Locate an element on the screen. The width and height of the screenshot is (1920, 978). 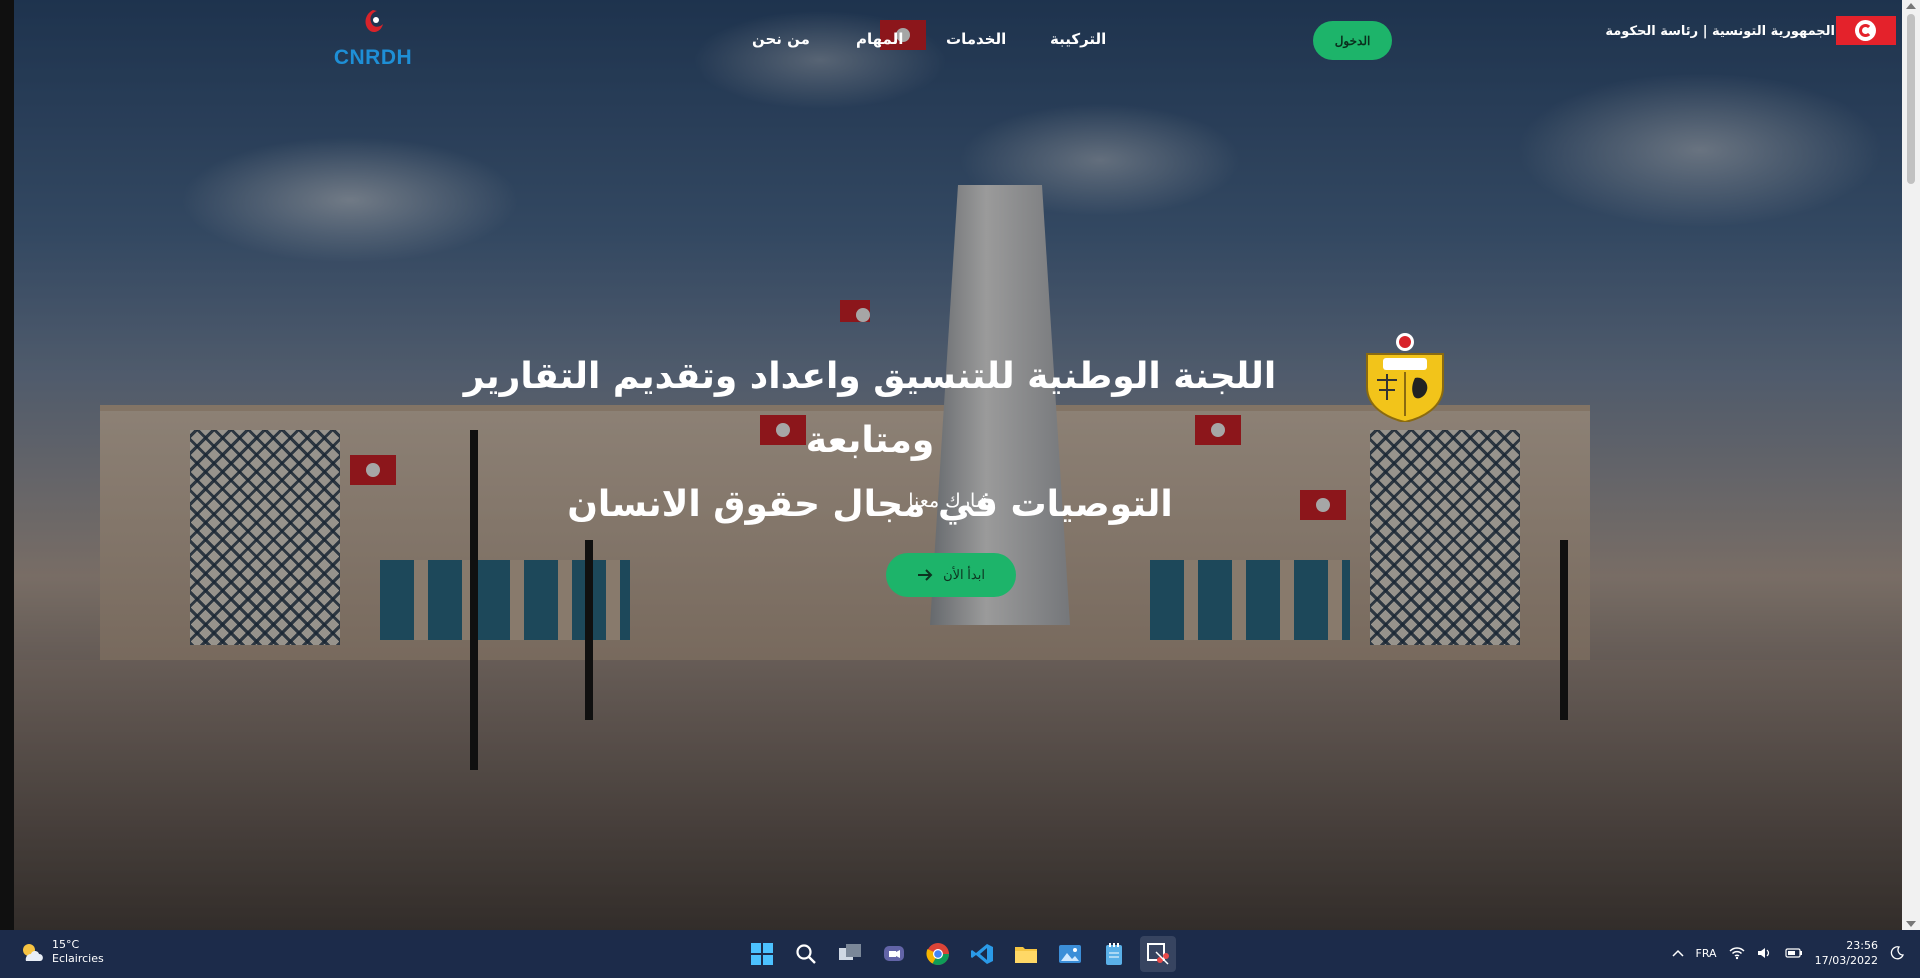
notepad-icon is located at coordinates (1114, 954).